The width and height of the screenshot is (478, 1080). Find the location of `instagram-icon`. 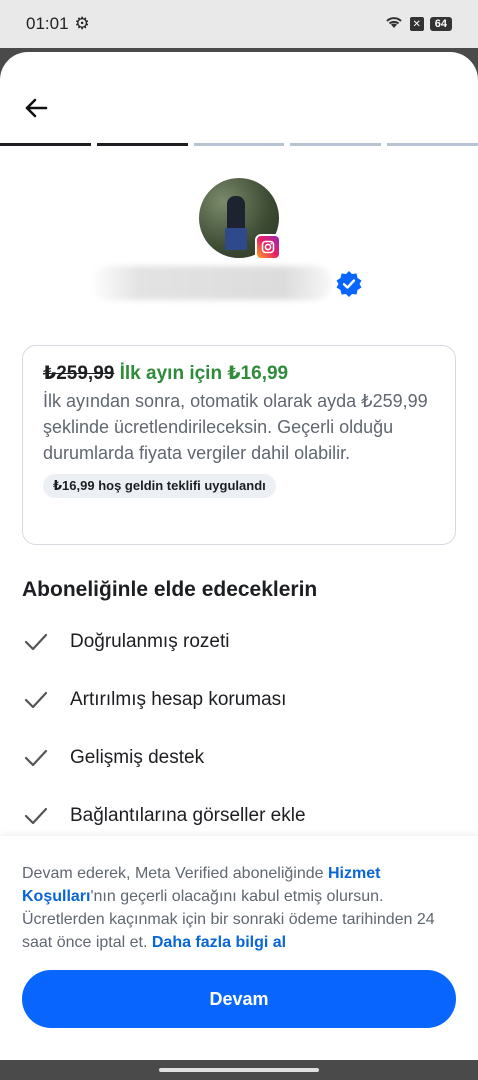

instagram-icon is located at coordinates (268, 247).